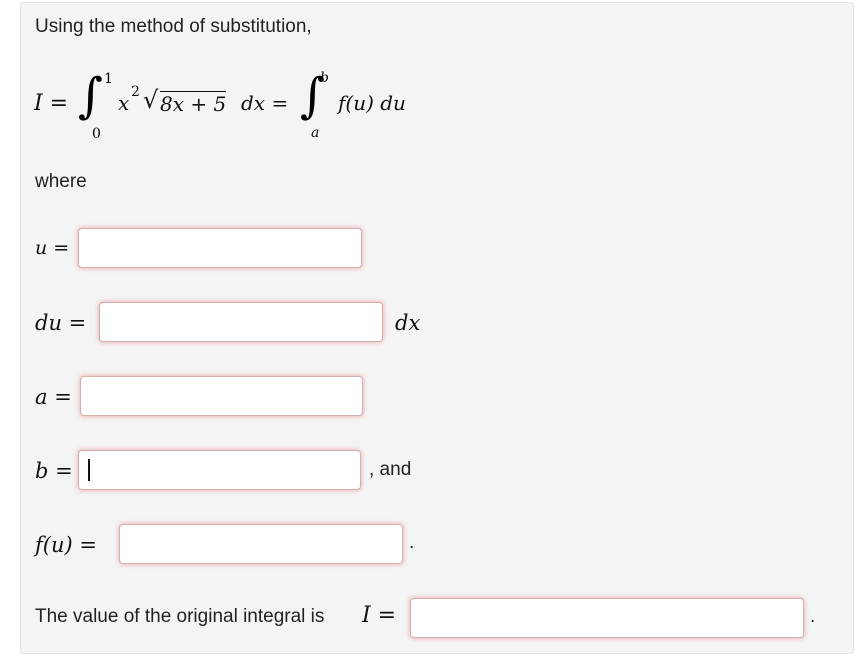 The image size is (856, 661). What do you see at coordinates (66, 545) in the screenshot?
I see `f-label: f(u) =` at bounding box center [66, 545].